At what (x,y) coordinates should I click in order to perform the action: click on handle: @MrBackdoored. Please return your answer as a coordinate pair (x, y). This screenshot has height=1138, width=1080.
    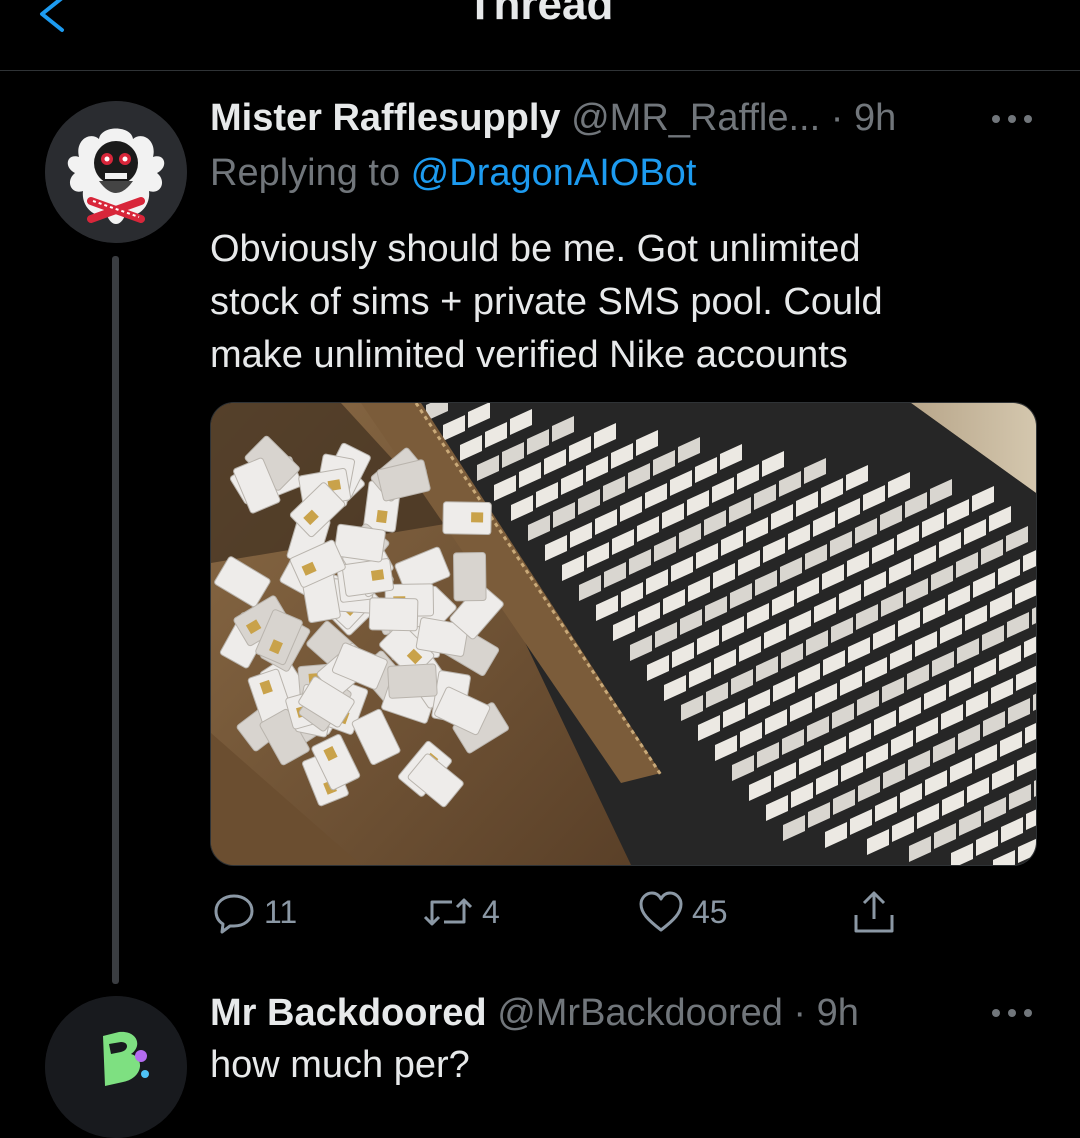
    Looking at the image, I should click on (640, 1013).